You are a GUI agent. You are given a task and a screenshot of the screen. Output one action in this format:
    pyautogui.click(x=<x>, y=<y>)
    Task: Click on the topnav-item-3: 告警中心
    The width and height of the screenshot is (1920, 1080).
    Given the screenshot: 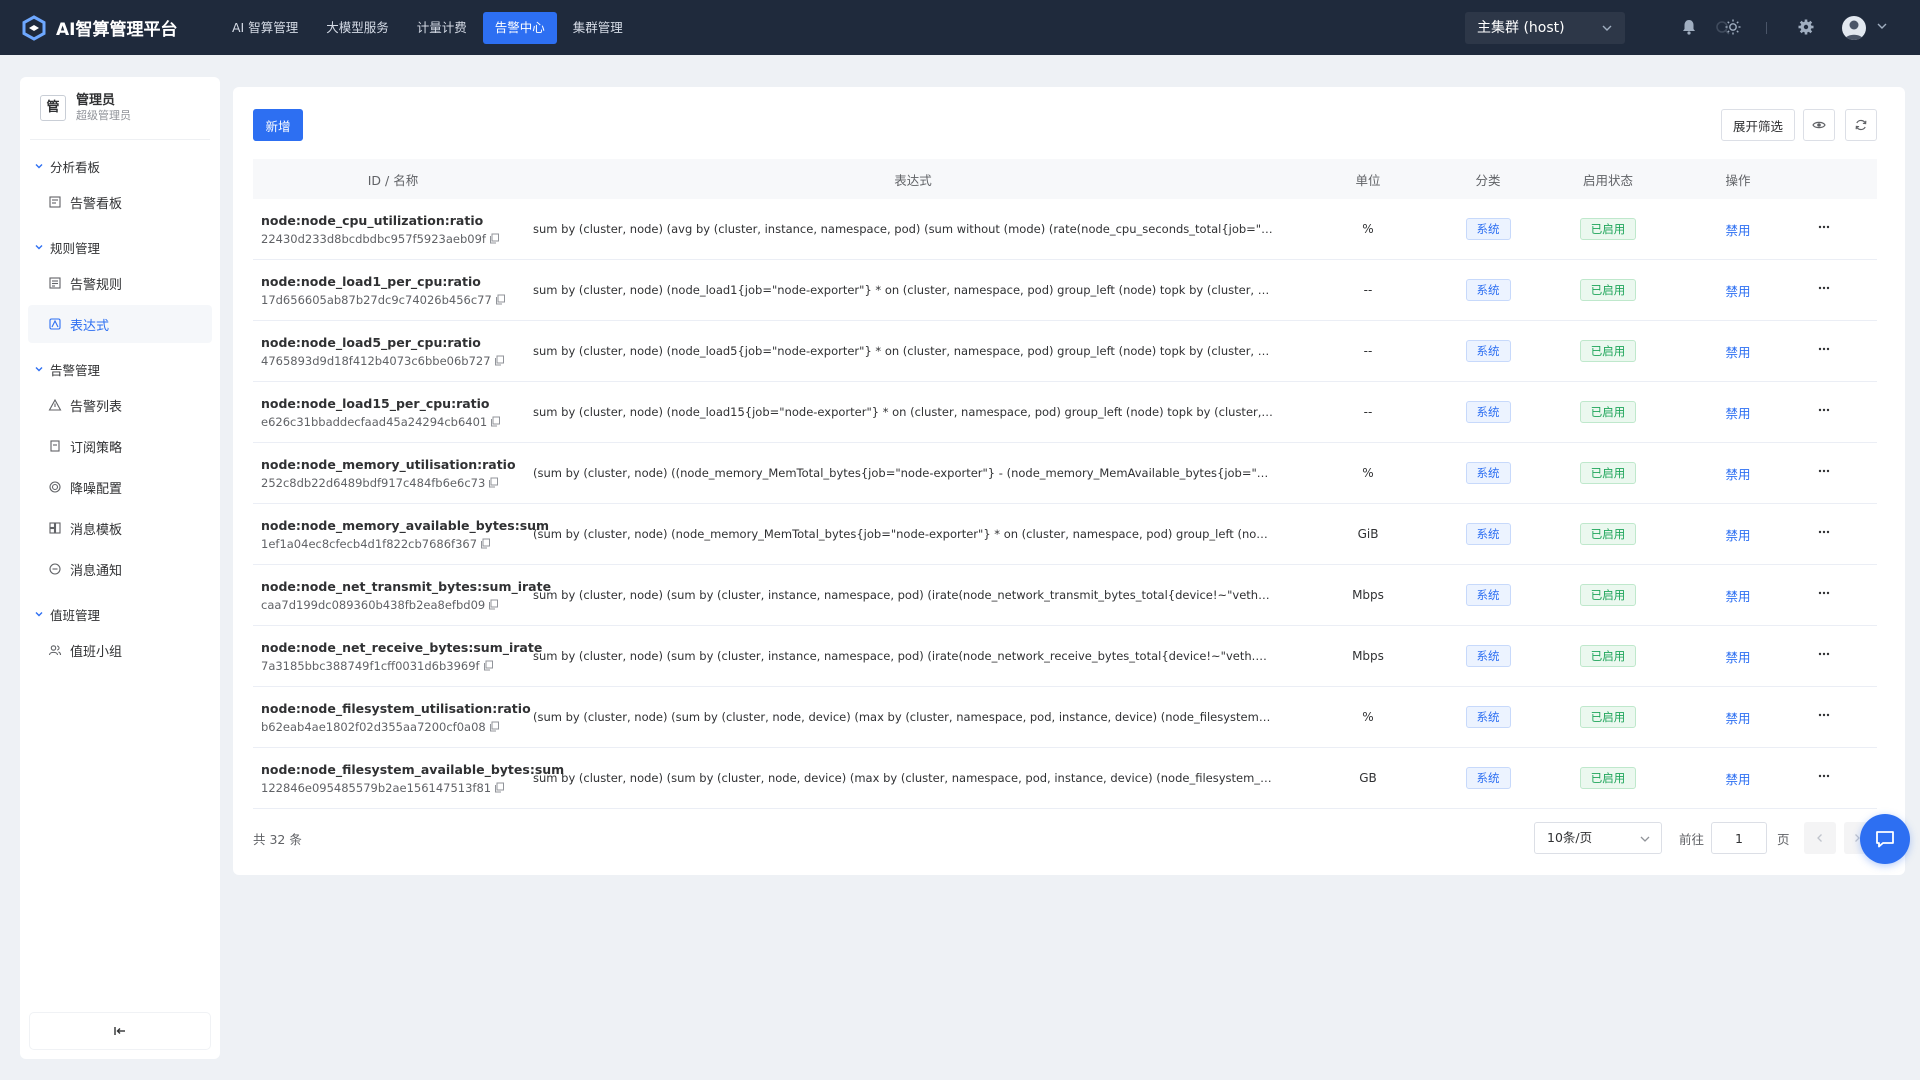 What is the action you would take?
    pyautogui.click(x=519, y=27)
    